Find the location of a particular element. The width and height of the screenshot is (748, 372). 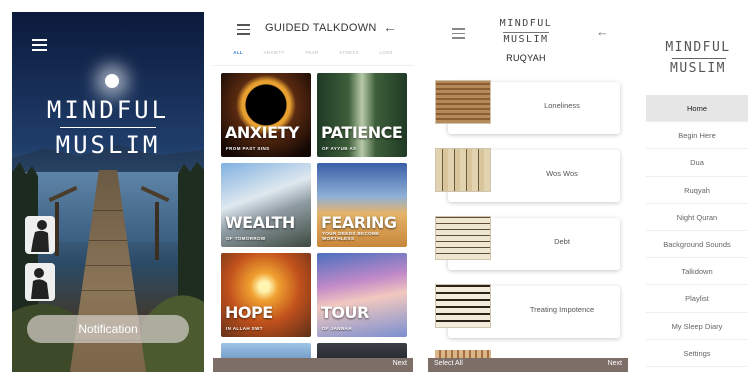

tile-anxiety: ANXIETY FROM PAST SINS is located at coordinates (266, 115).